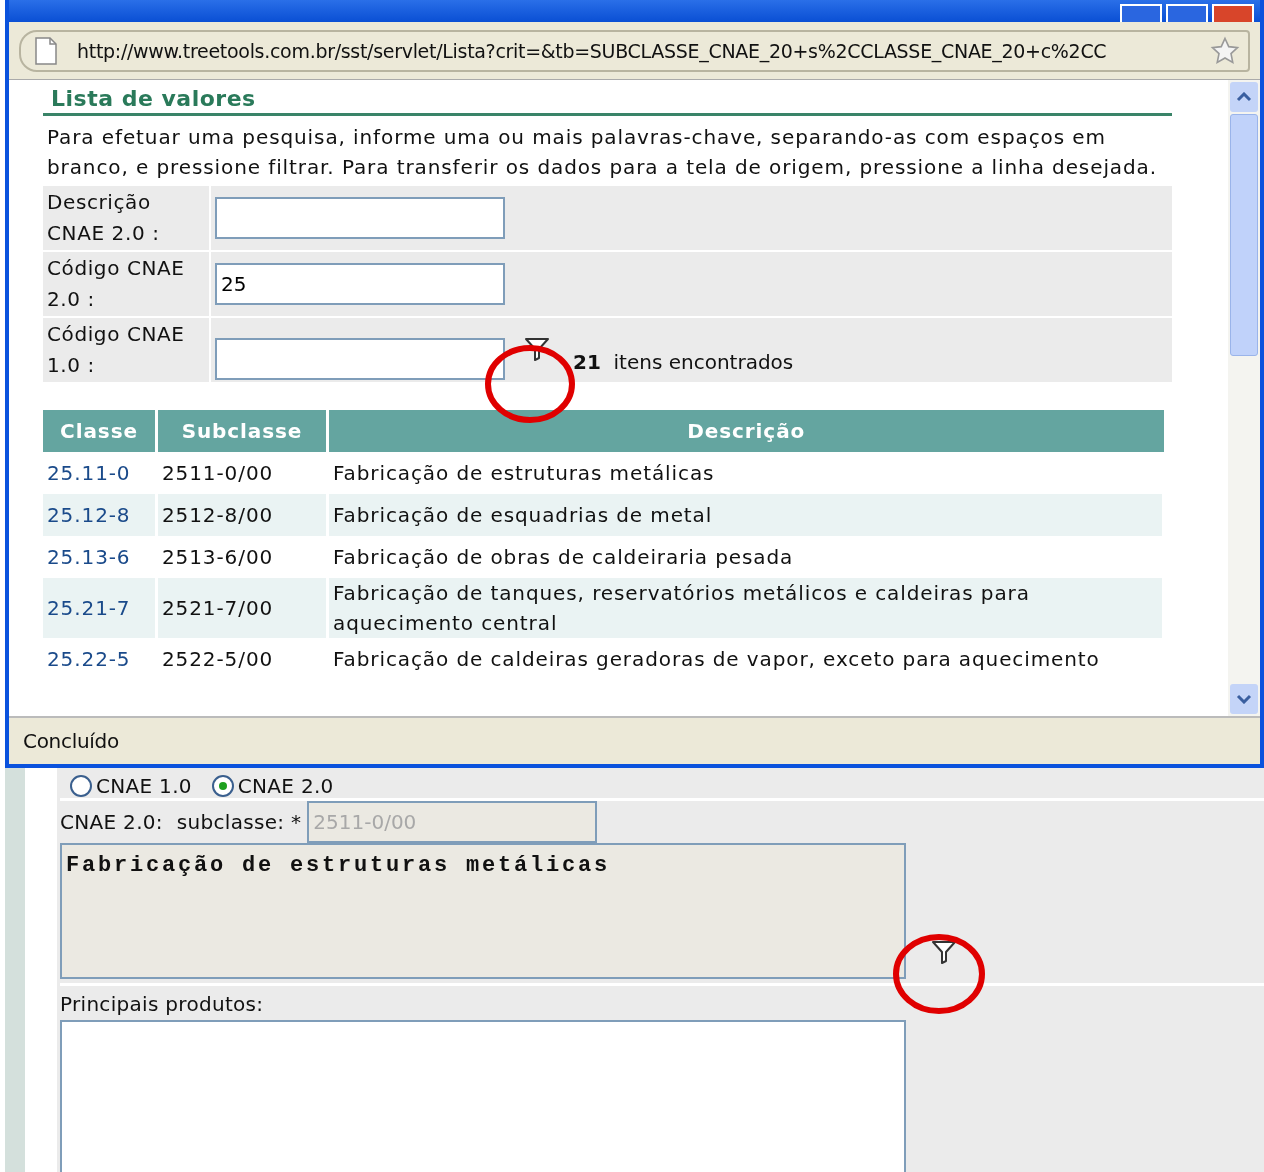 This screenshot has height=1172, width=1264. What do you see at coordinates (131, 786) in the screenshot?
I see `radio-option: CNAE 1.0` at bounding box center [131, 786].